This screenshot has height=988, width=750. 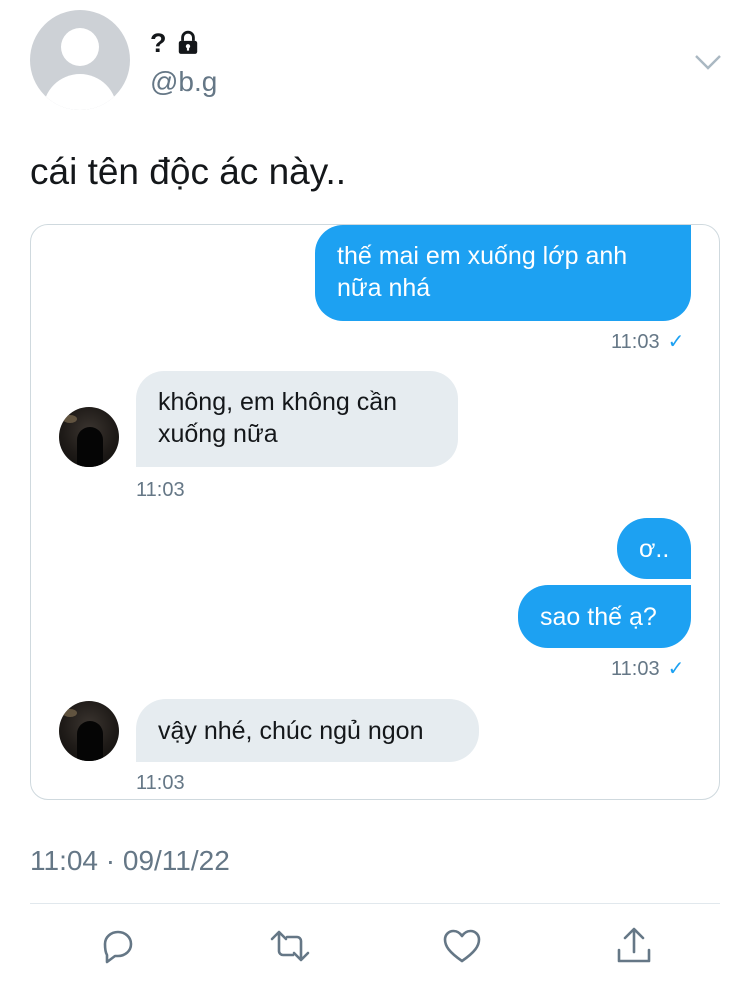 What do you see at coordinates (291, 731) in the screenshot?
I see `message-line: vậy nhé, chúc ngủ ngon` at bounding box center [291, 731].